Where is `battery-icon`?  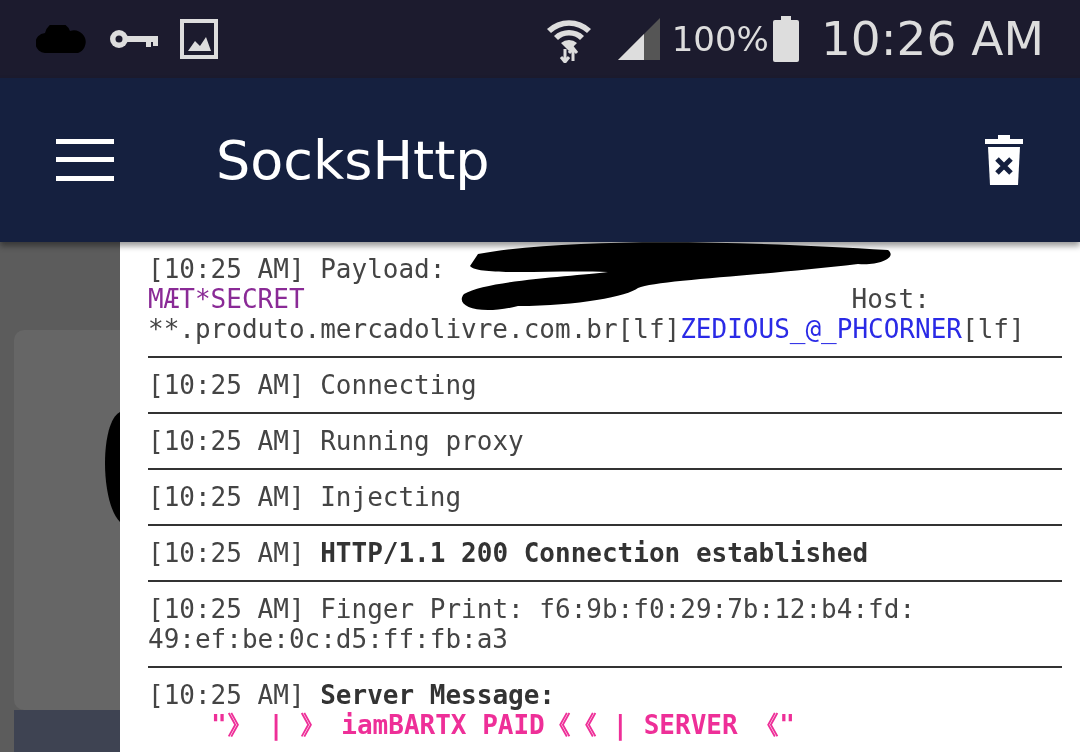 battery-icon is located at coordinates (785, 39).